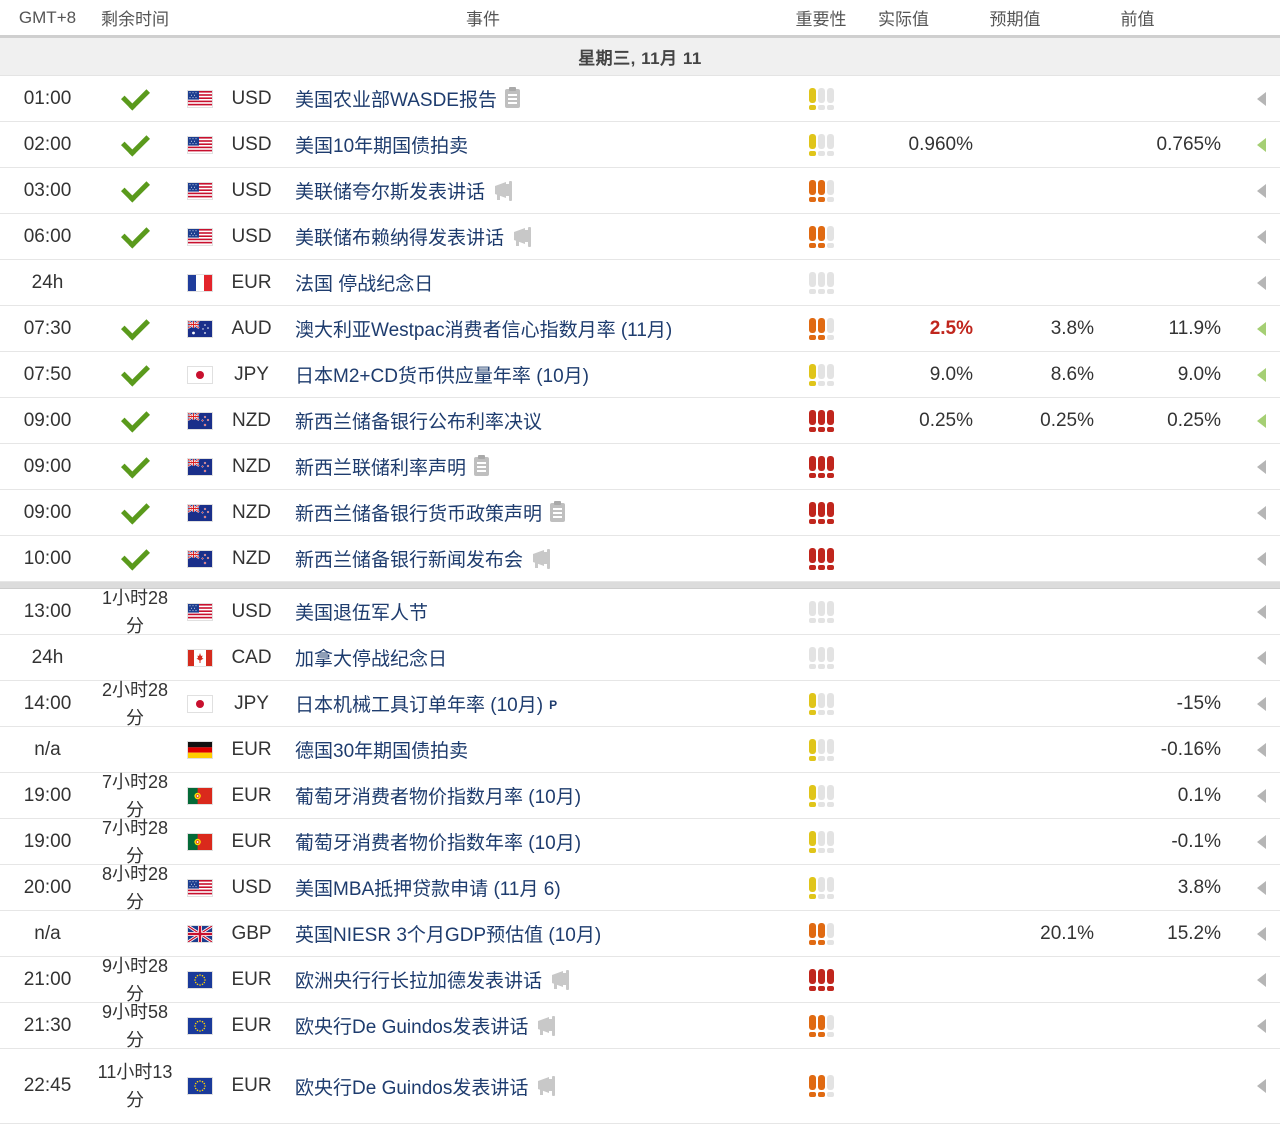  I want to click on event-time: 21:00, so click(47, 979).